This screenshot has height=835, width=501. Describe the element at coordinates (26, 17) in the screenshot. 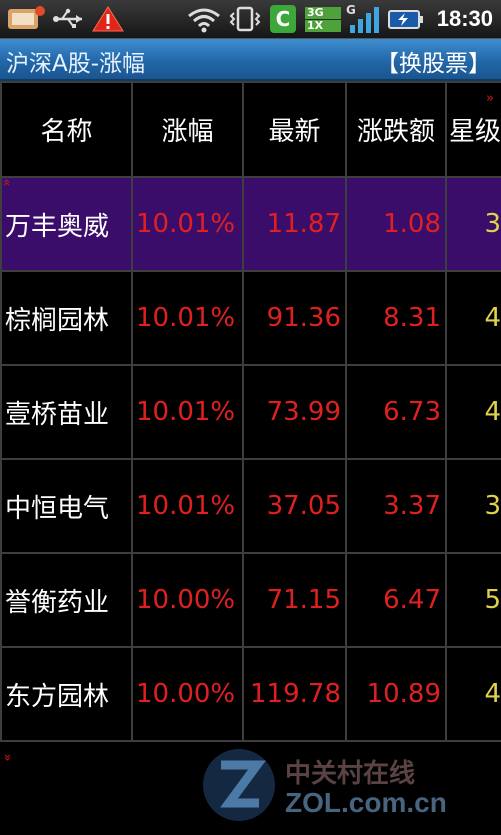

I see `notification-app-icon` at that location.